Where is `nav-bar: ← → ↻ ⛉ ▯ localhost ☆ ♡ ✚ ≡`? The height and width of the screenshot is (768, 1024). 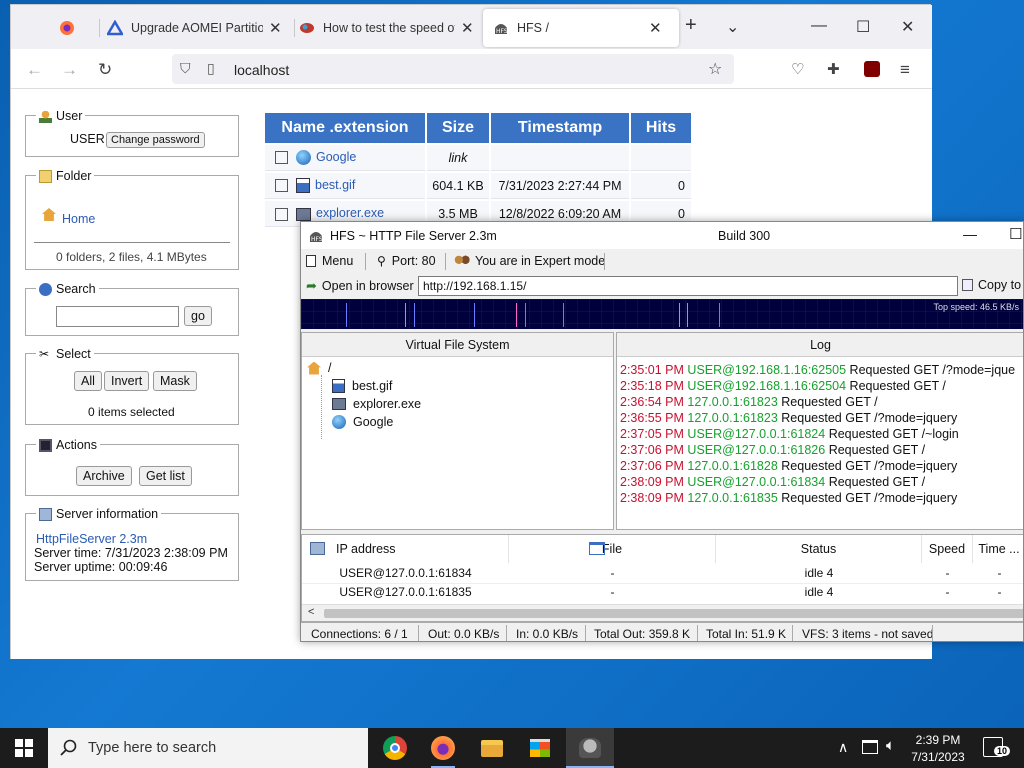
nav-bar: ← → ↻ ⛉ ▯ localhost ☆ ♡ ✚ ≡ is located at coordinates (471, 69).